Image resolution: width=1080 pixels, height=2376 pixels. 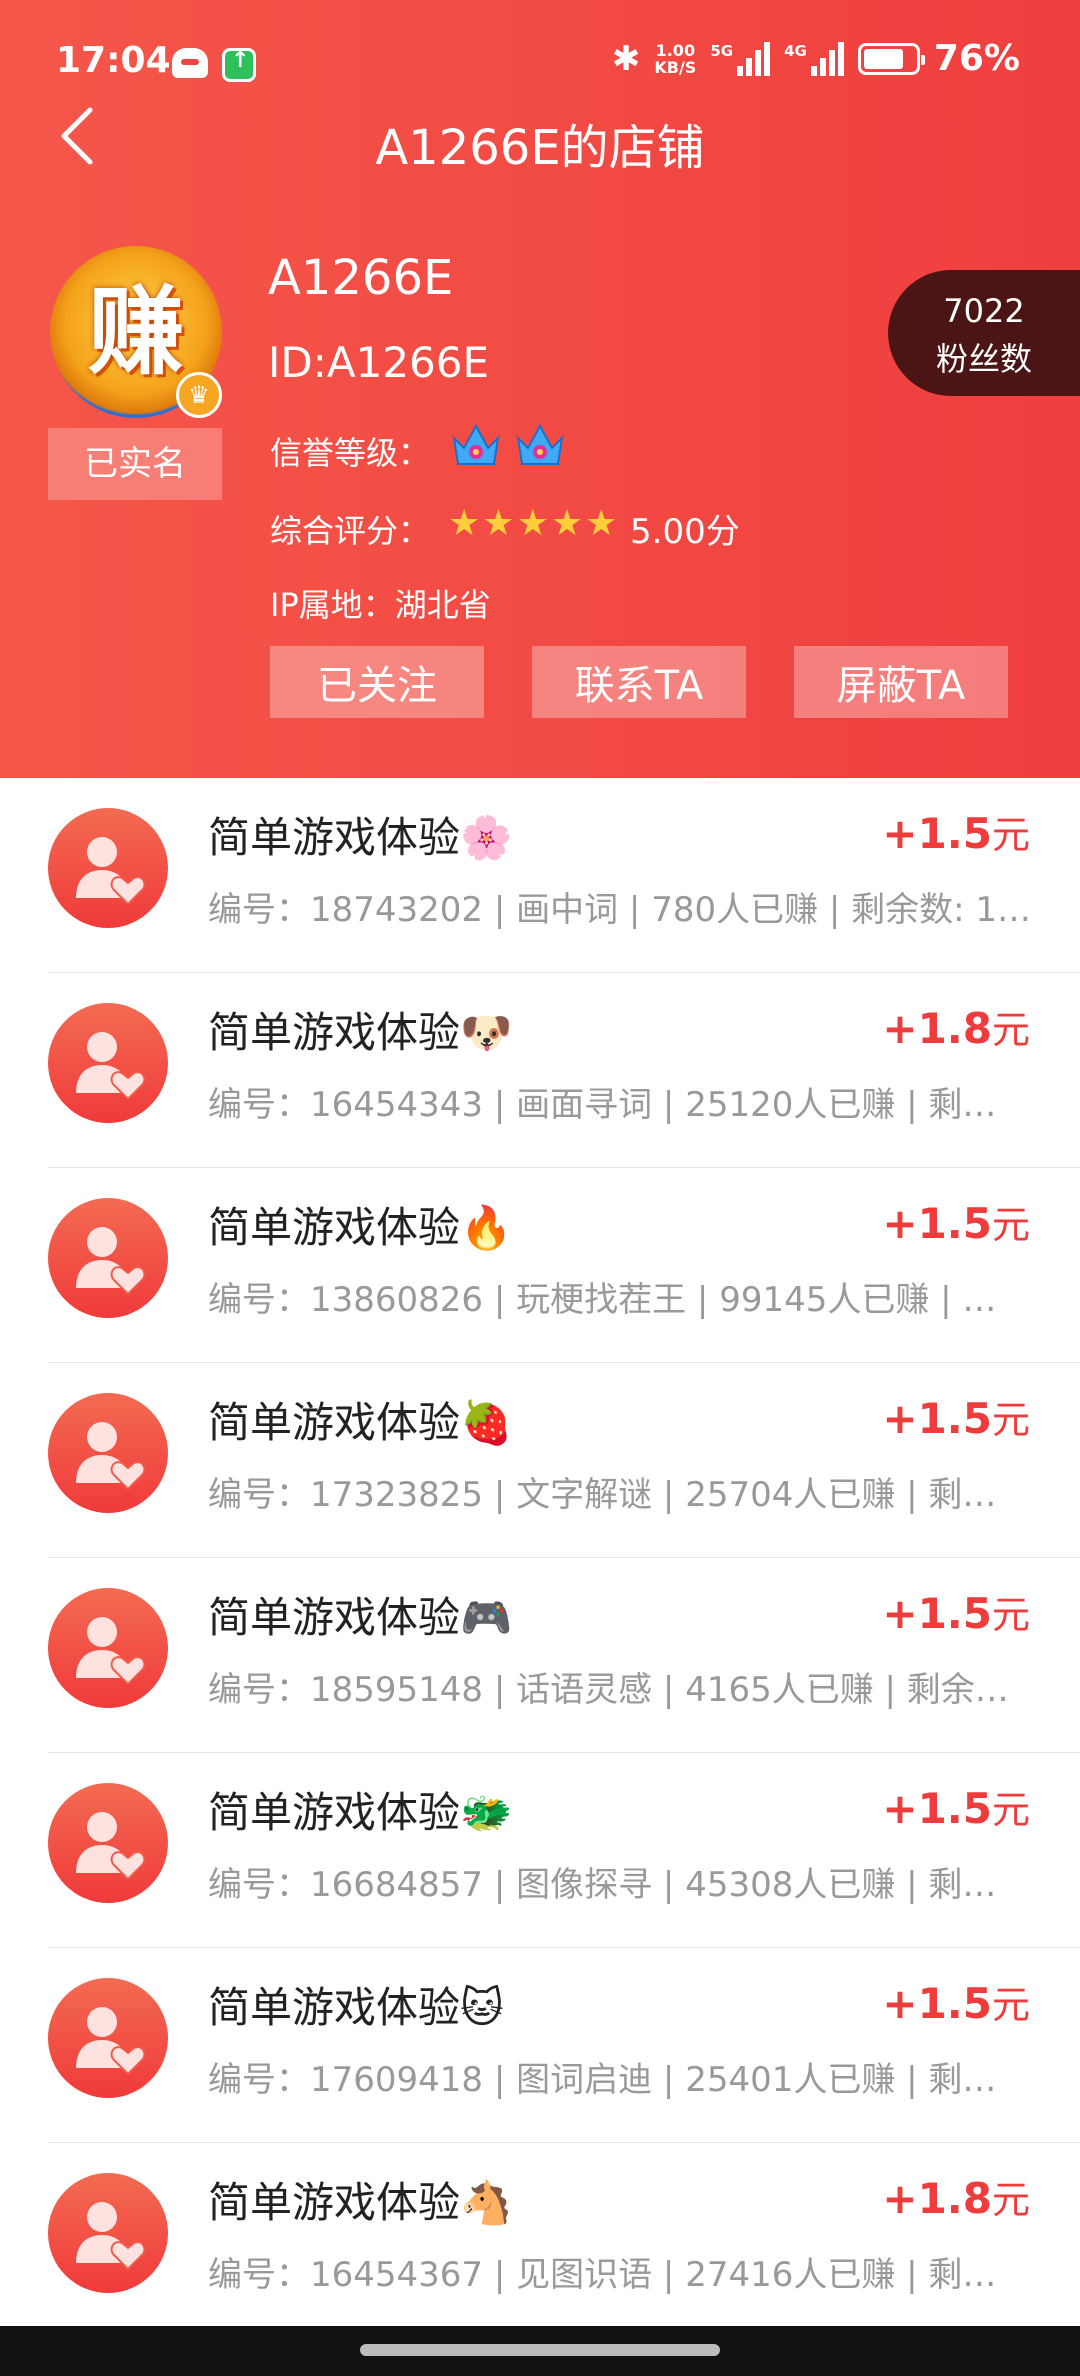 What do you see at coordinates (135, 464) in the screenshot?
I see `verified-badge: 已实名` at bounding box center [135, 464].